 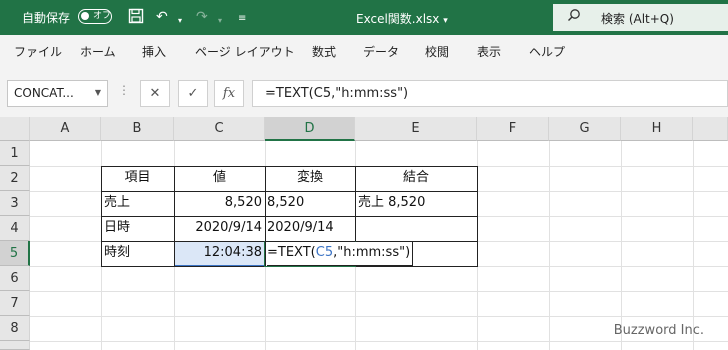 I want to click on tab-data: データ, so click(x=381, y=51).